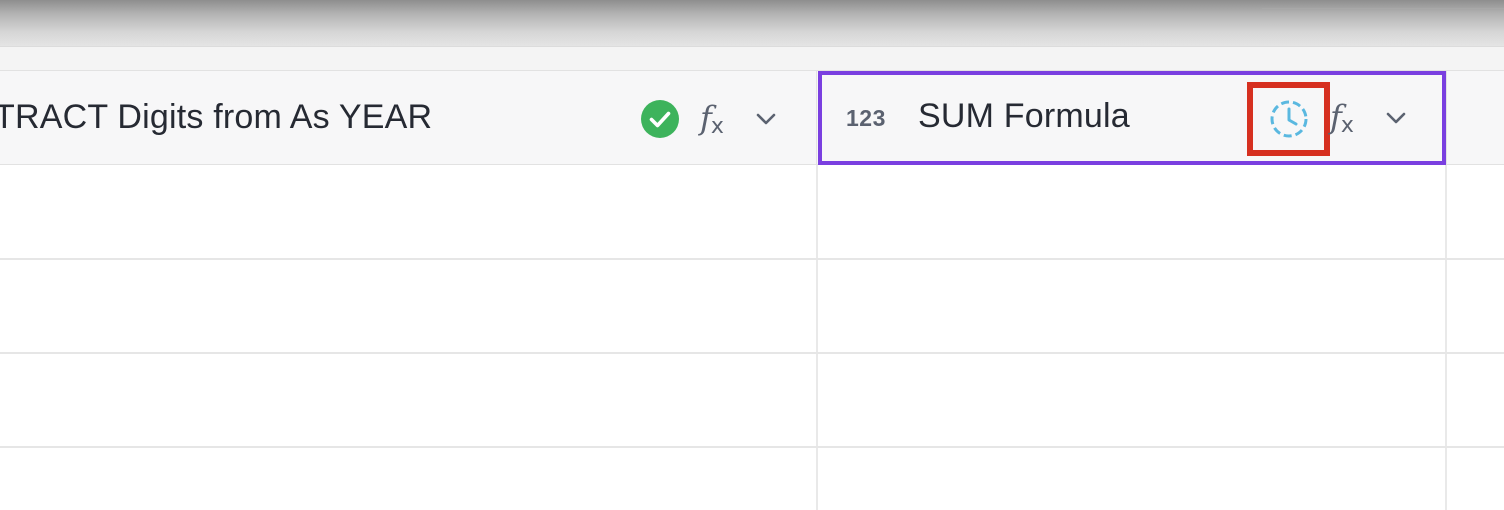 Image resolution: width=1504 pixels, height=510 pixels. Describe the element at coordinates (752, 23) in the screenshot. I see `window-top-bar` at that location.